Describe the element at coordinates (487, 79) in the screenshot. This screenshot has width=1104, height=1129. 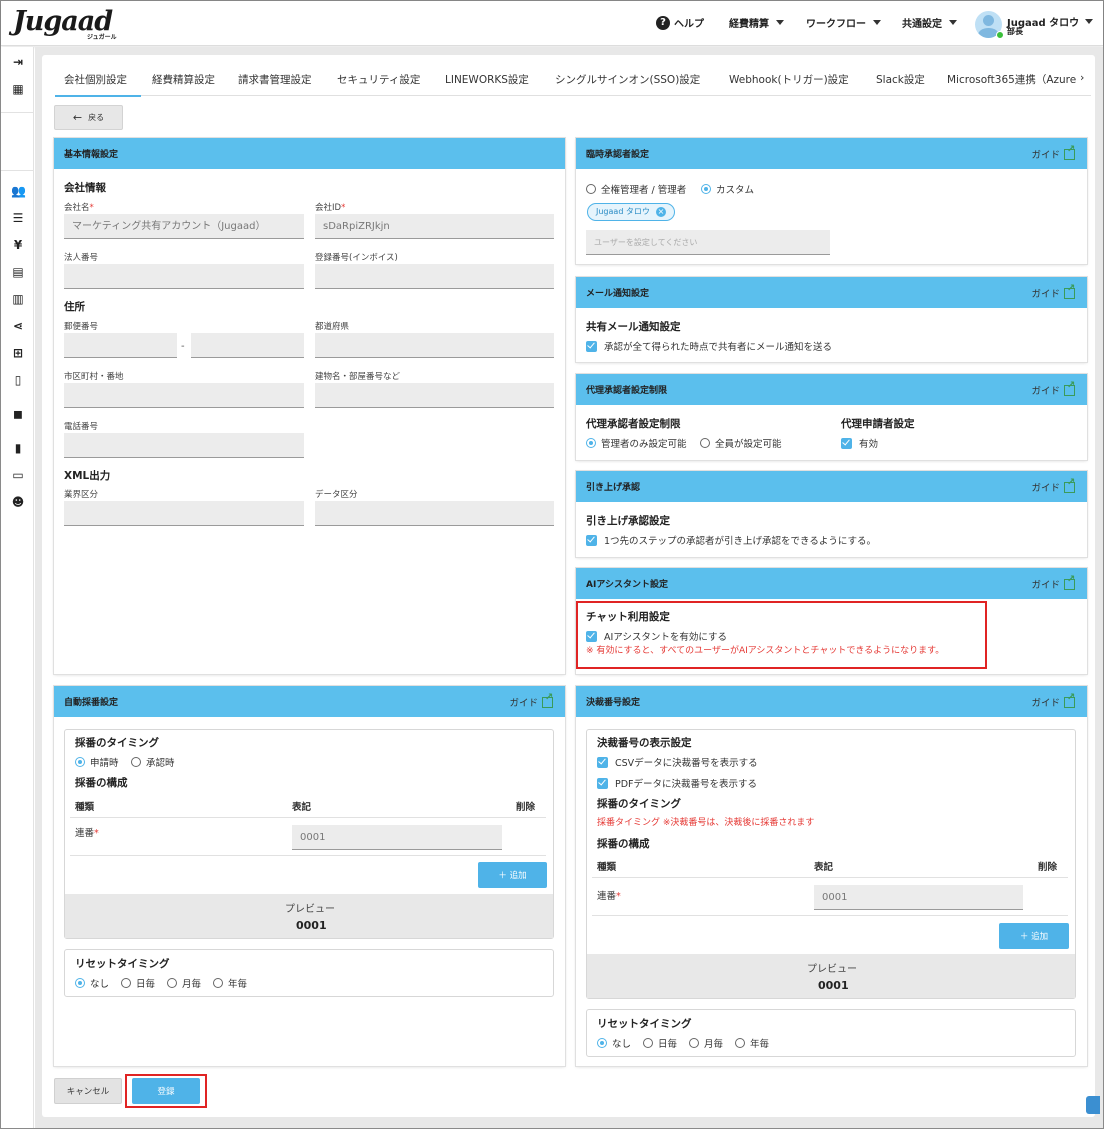
I see `tab-lineworks: LINEWORKS設定` at that location.